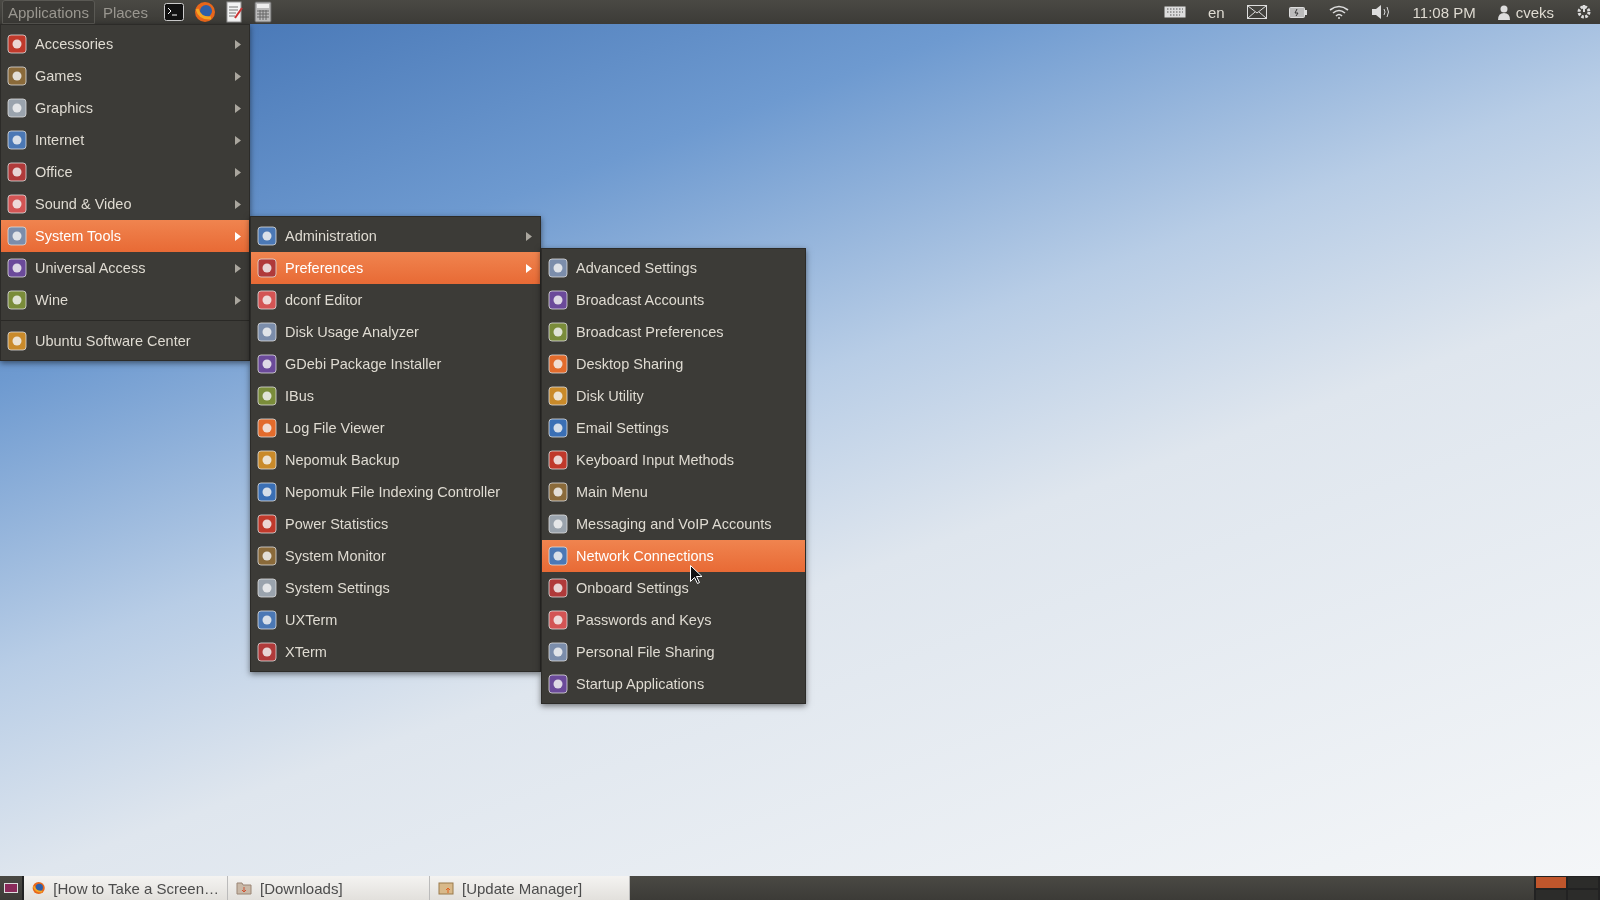 This screenshot has height=900, width=1600. I want to click on menu-item: Wine, so click(125, 300).